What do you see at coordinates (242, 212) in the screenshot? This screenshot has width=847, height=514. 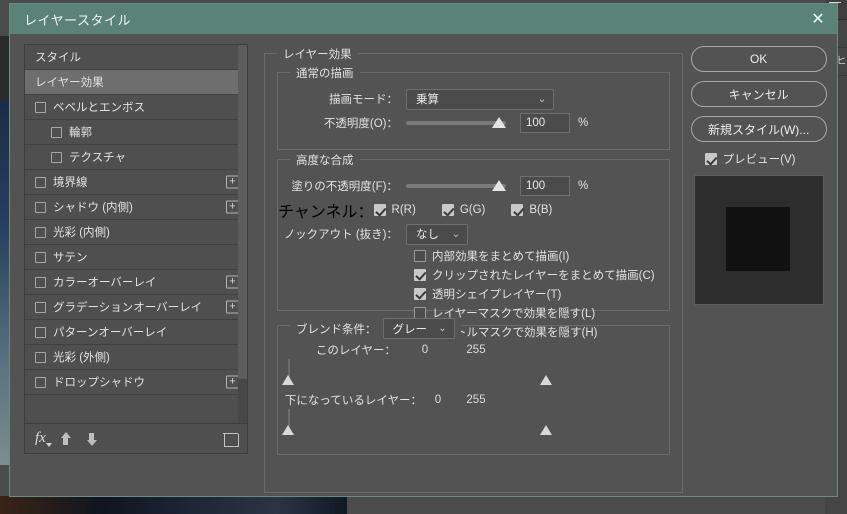 I see `style-list-scrollbar-thumb` at bounding box center [242, 212].